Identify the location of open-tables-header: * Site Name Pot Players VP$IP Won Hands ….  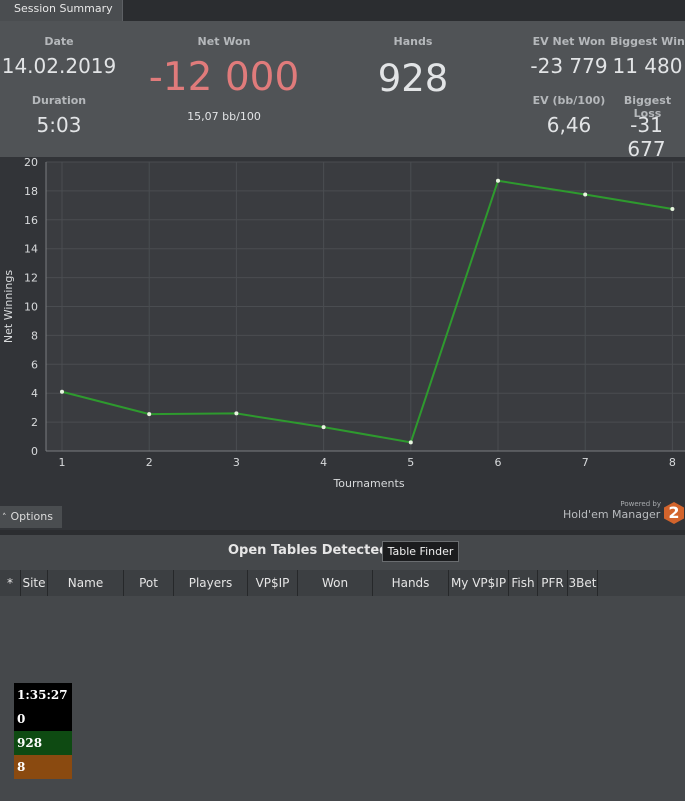
(342, 583).